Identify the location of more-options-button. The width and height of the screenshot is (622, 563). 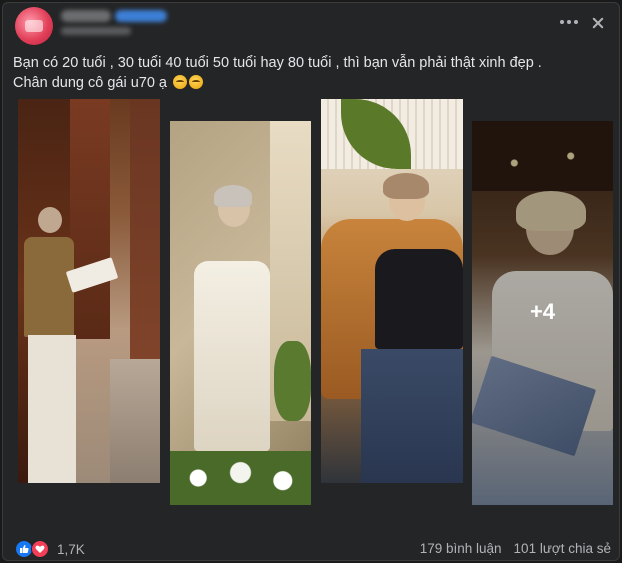
(569, 22).